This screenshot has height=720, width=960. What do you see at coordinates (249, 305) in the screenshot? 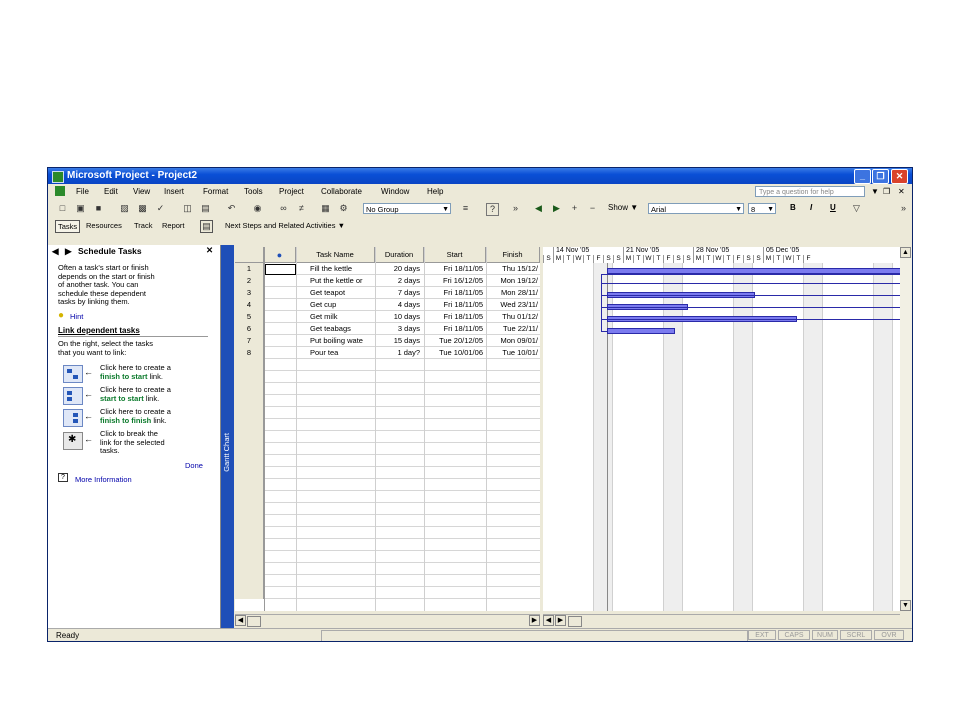
I see `row-number: 4` at bounding box center [249, 305].